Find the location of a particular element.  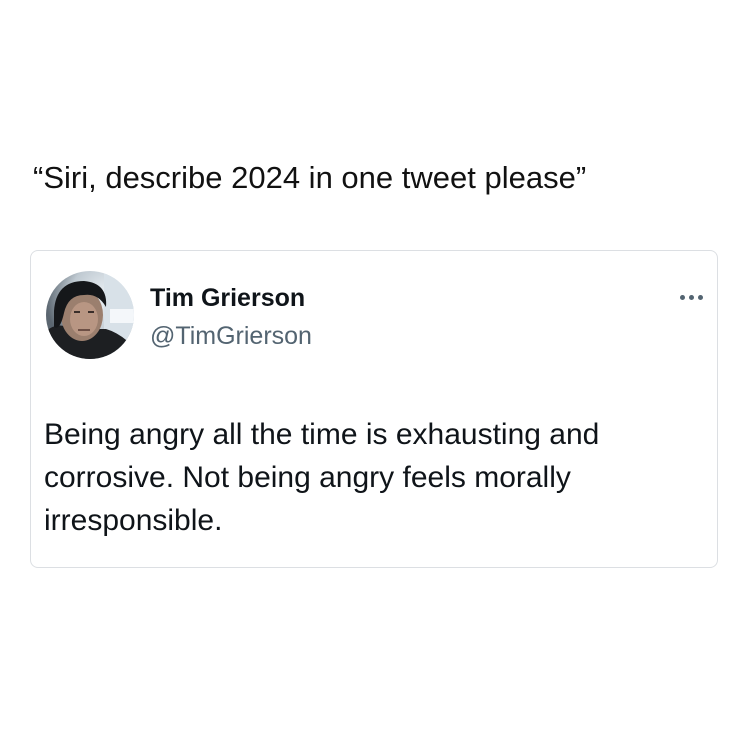

author-name: Tim Grierson is located at coordinates (227, 298).